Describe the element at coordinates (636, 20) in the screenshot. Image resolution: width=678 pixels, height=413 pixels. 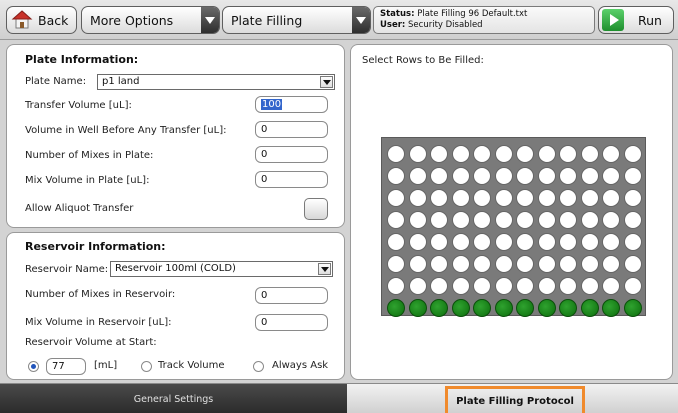
I see `run-button: Run` at that location.